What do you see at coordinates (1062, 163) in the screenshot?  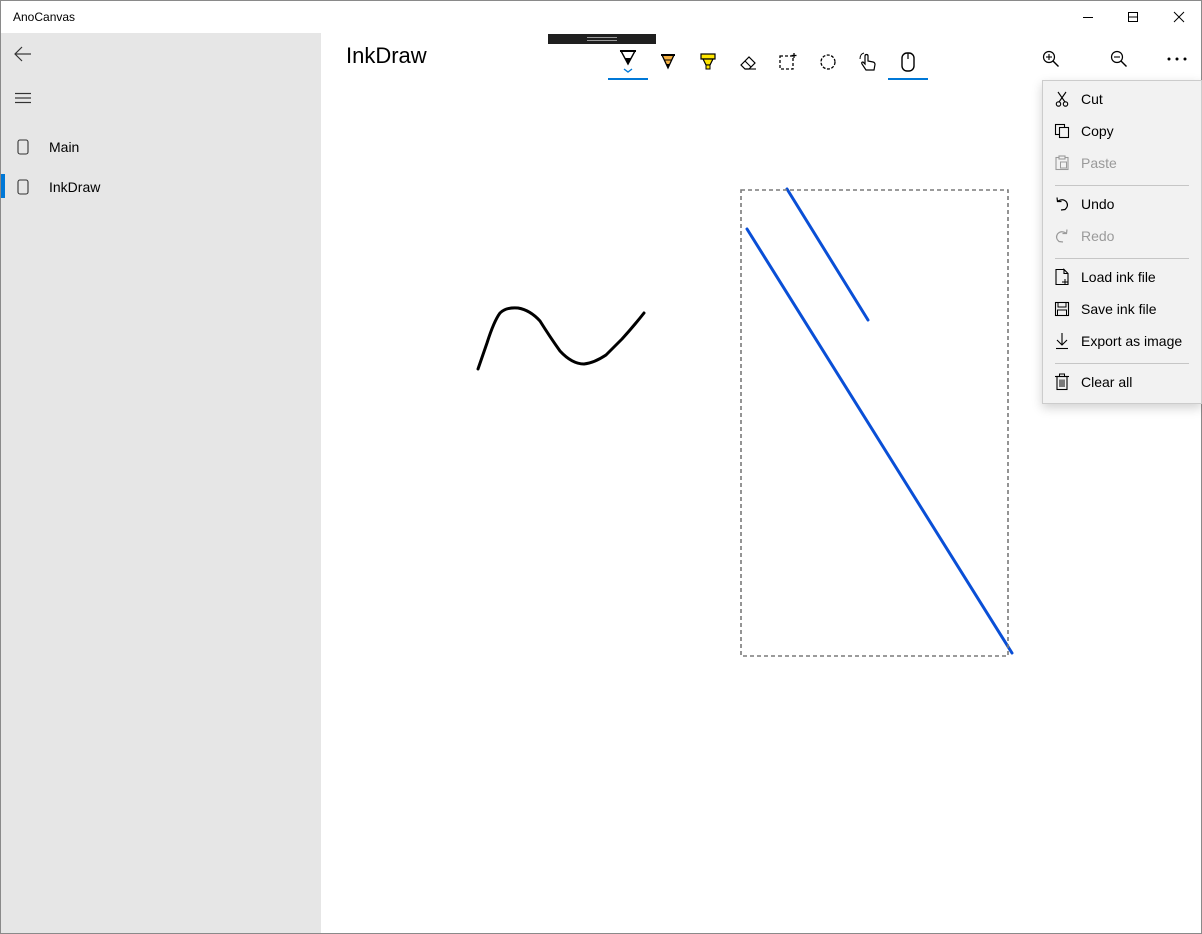 I see `paste-icon` at bounding box center [1062, 163].